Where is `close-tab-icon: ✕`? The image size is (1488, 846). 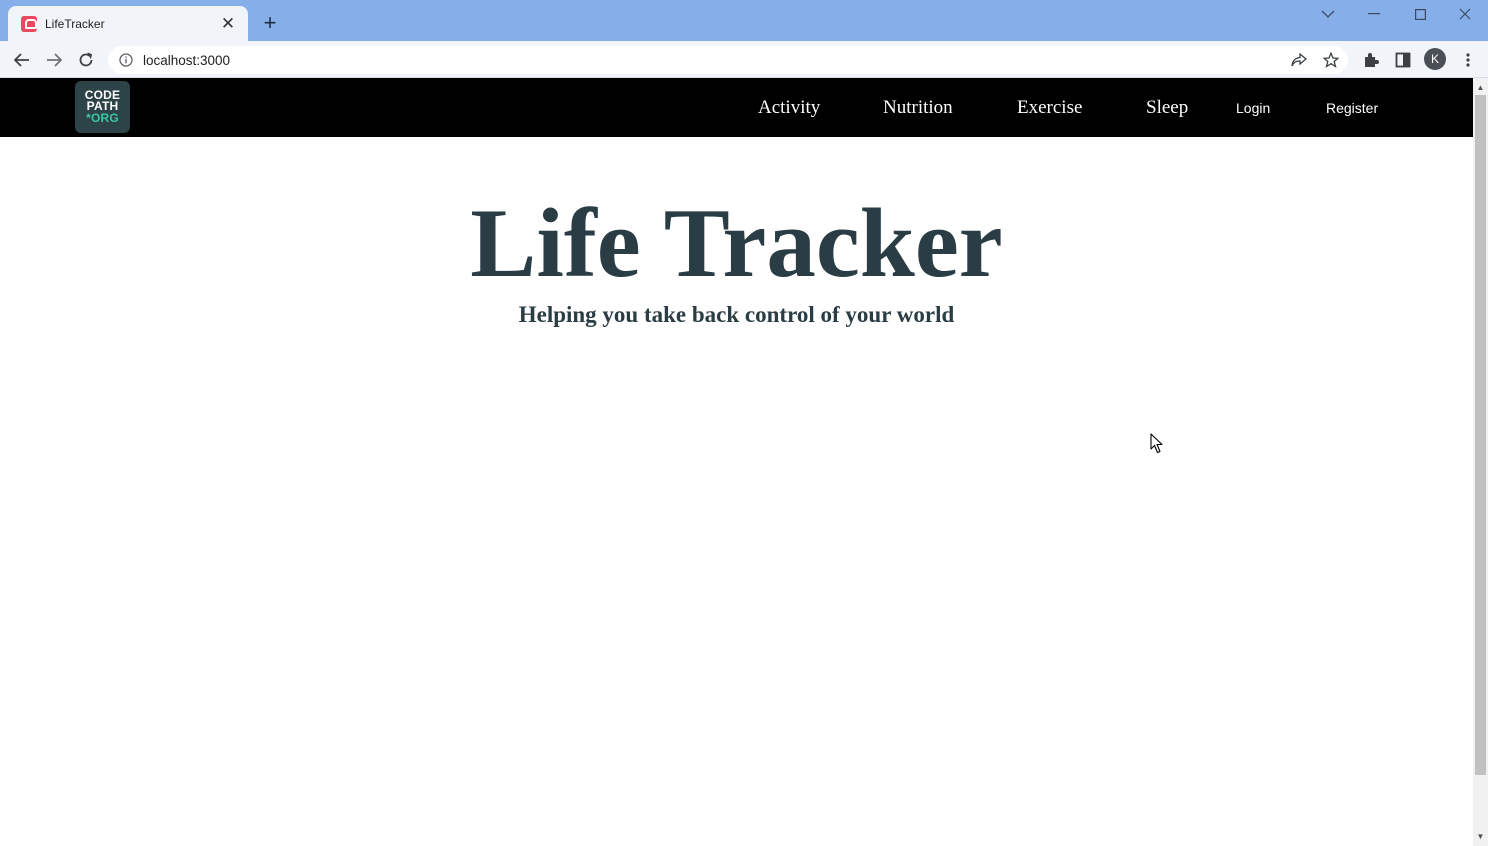
close-tab-icon: ✕ is located at coordinates (228, 24).